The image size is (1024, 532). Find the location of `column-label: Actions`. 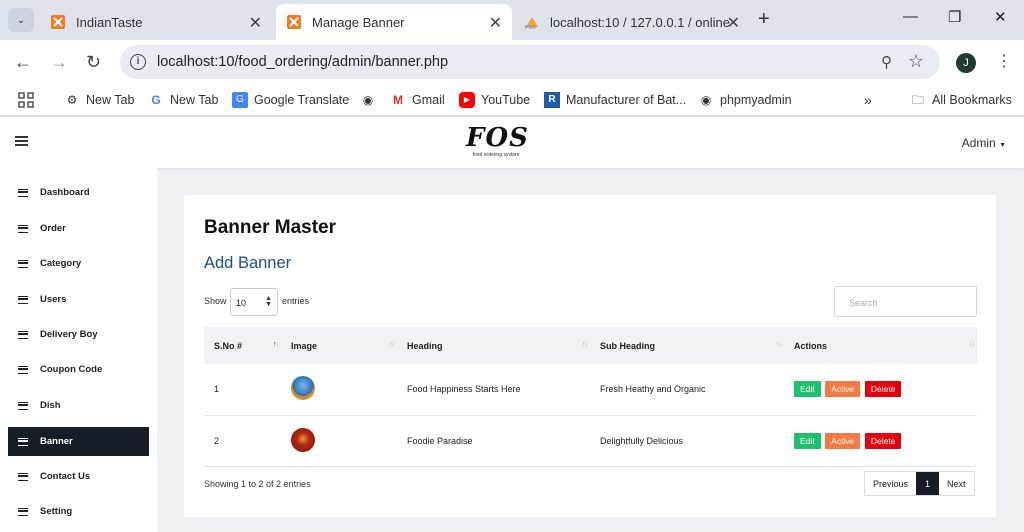

column-label: Actions is located at coordinates (811, 345).